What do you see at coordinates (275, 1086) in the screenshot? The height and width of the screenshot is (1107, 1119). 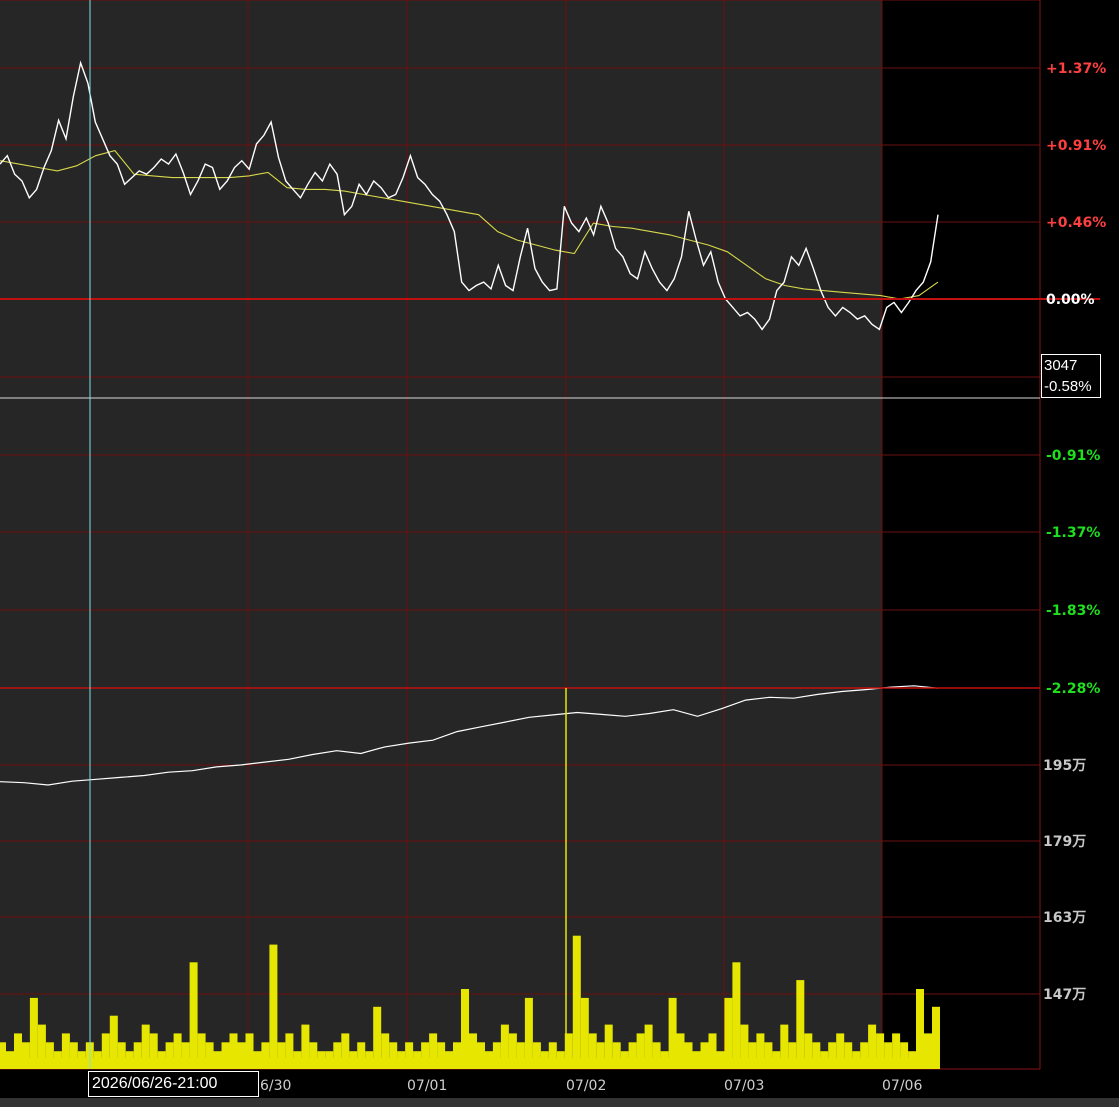 I see `date-tick-label: 6/30` at bounding box center [275, 1086].